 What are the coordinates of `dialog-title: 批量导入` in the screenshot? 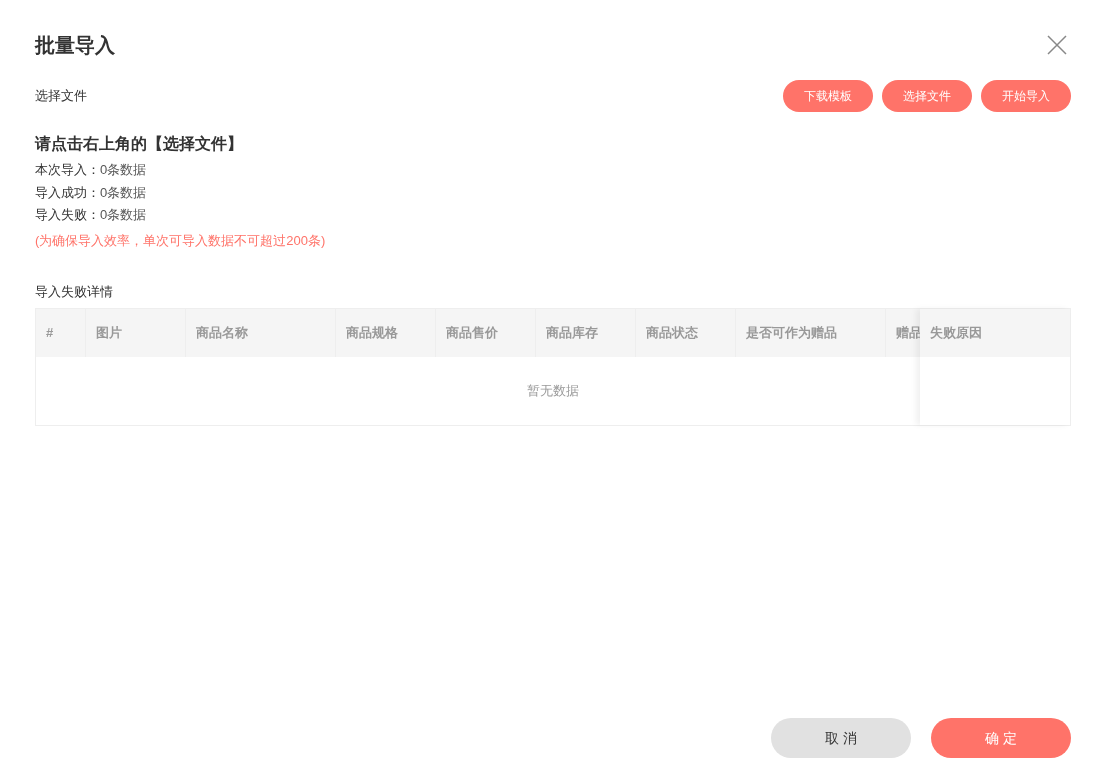 It's located at (75, 45).